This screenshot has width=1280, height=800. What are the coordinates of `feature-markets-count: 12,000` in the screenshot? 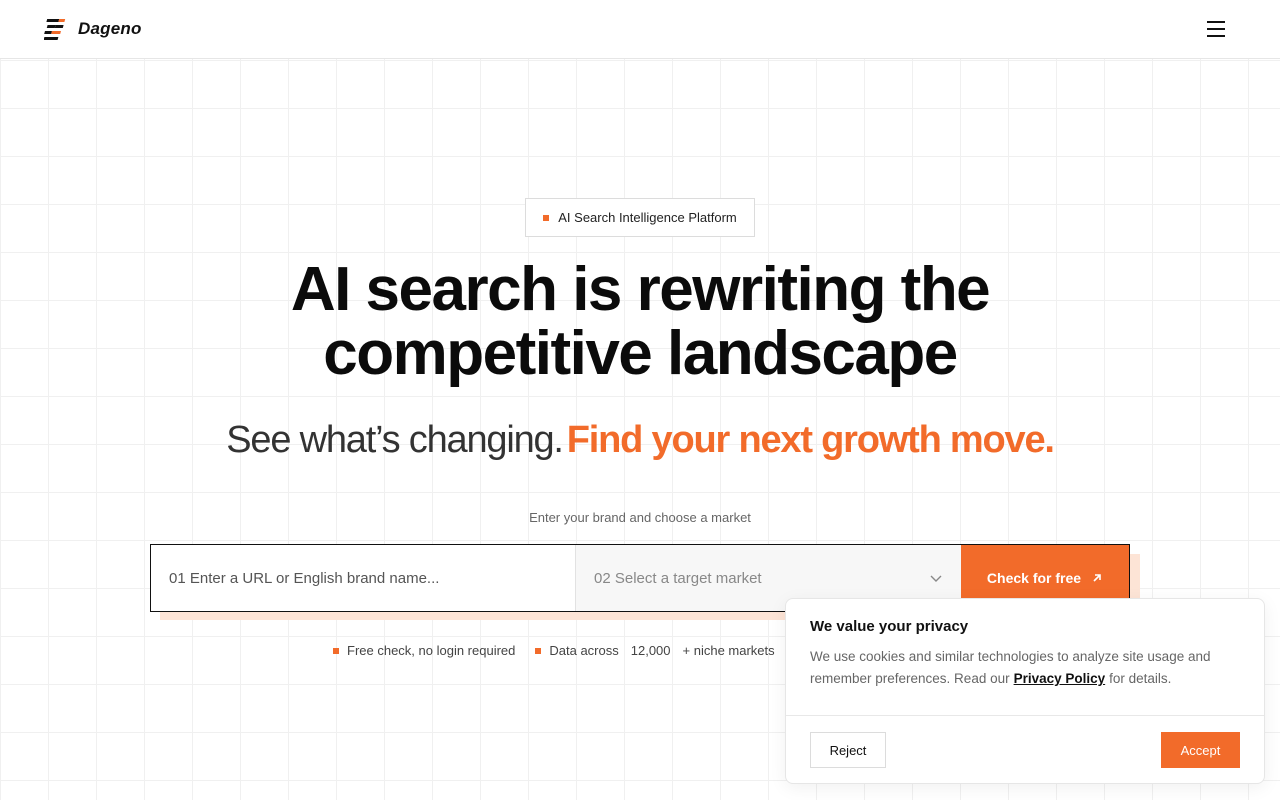 It's located at (650, 650).